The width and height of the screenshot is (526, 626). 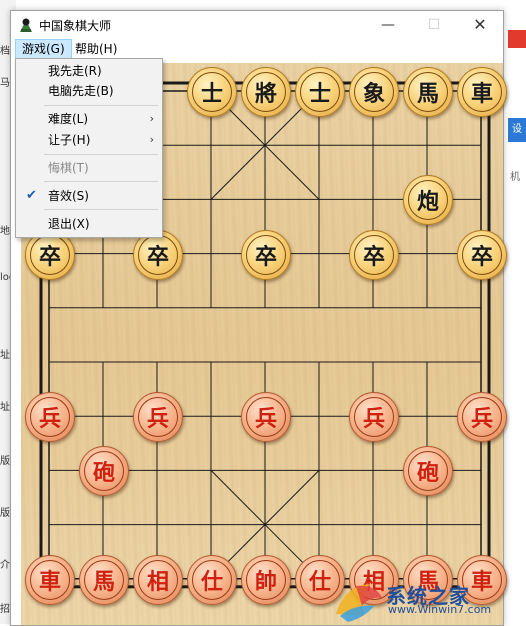 I want to click on menu-item-label: 音效(S), so click(x=68, y=196).